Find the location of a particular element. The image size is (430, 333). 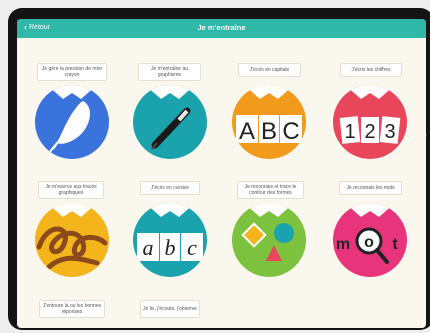

abc-capital-icon: A B C is located at coordinates (269, 122).